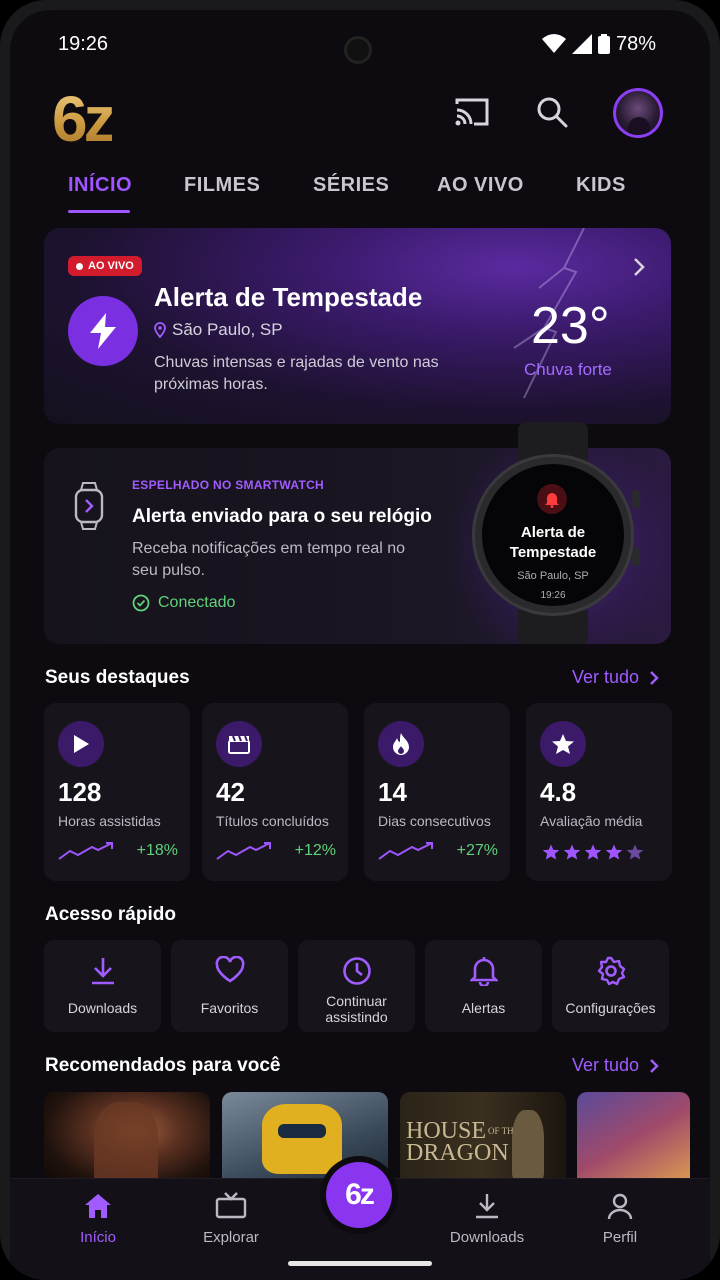 The height and width of the screenshot is (1280, 720). I want to click on stat-change: +27%, so click(477, 850).